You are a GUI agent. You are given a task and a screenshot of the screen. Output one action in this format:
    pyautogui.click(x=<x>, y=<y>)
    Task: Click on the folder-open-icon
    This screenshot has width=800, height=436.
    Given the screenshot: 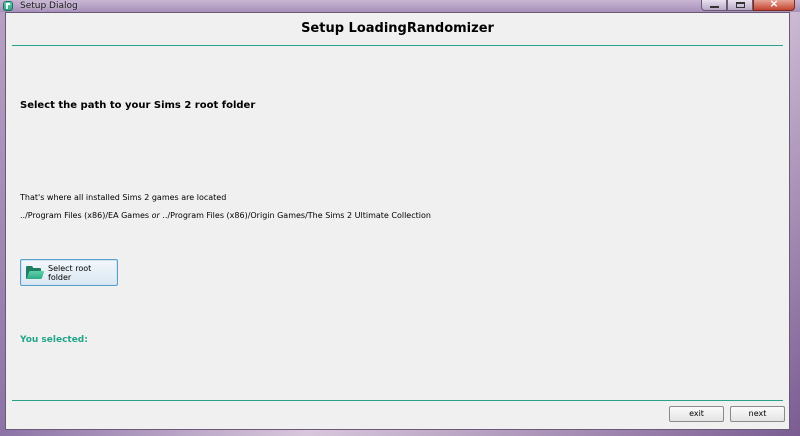 What is the action you would take?
    pyautogui.click(x=35, y=272)
    